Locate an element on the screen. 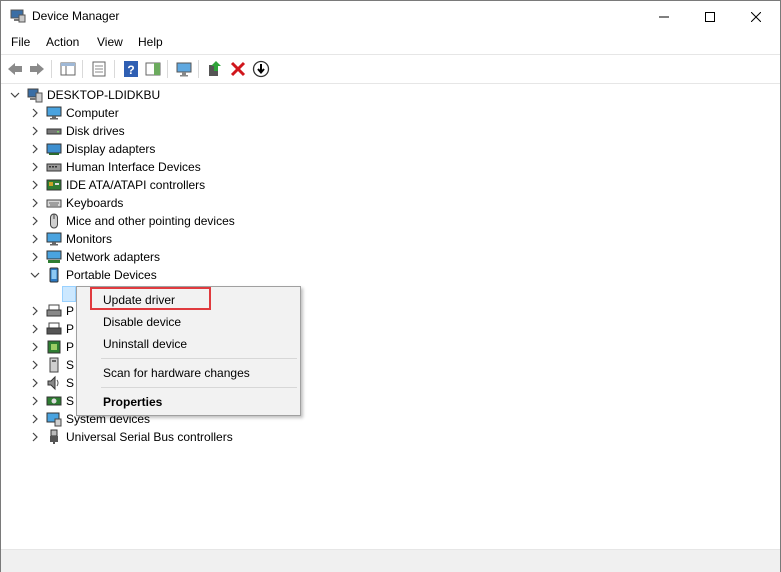 The height and width of the screenshot is (572, 781). computer-name: DESKTOP-LDIDKBU is located at coordinates (104, 95).